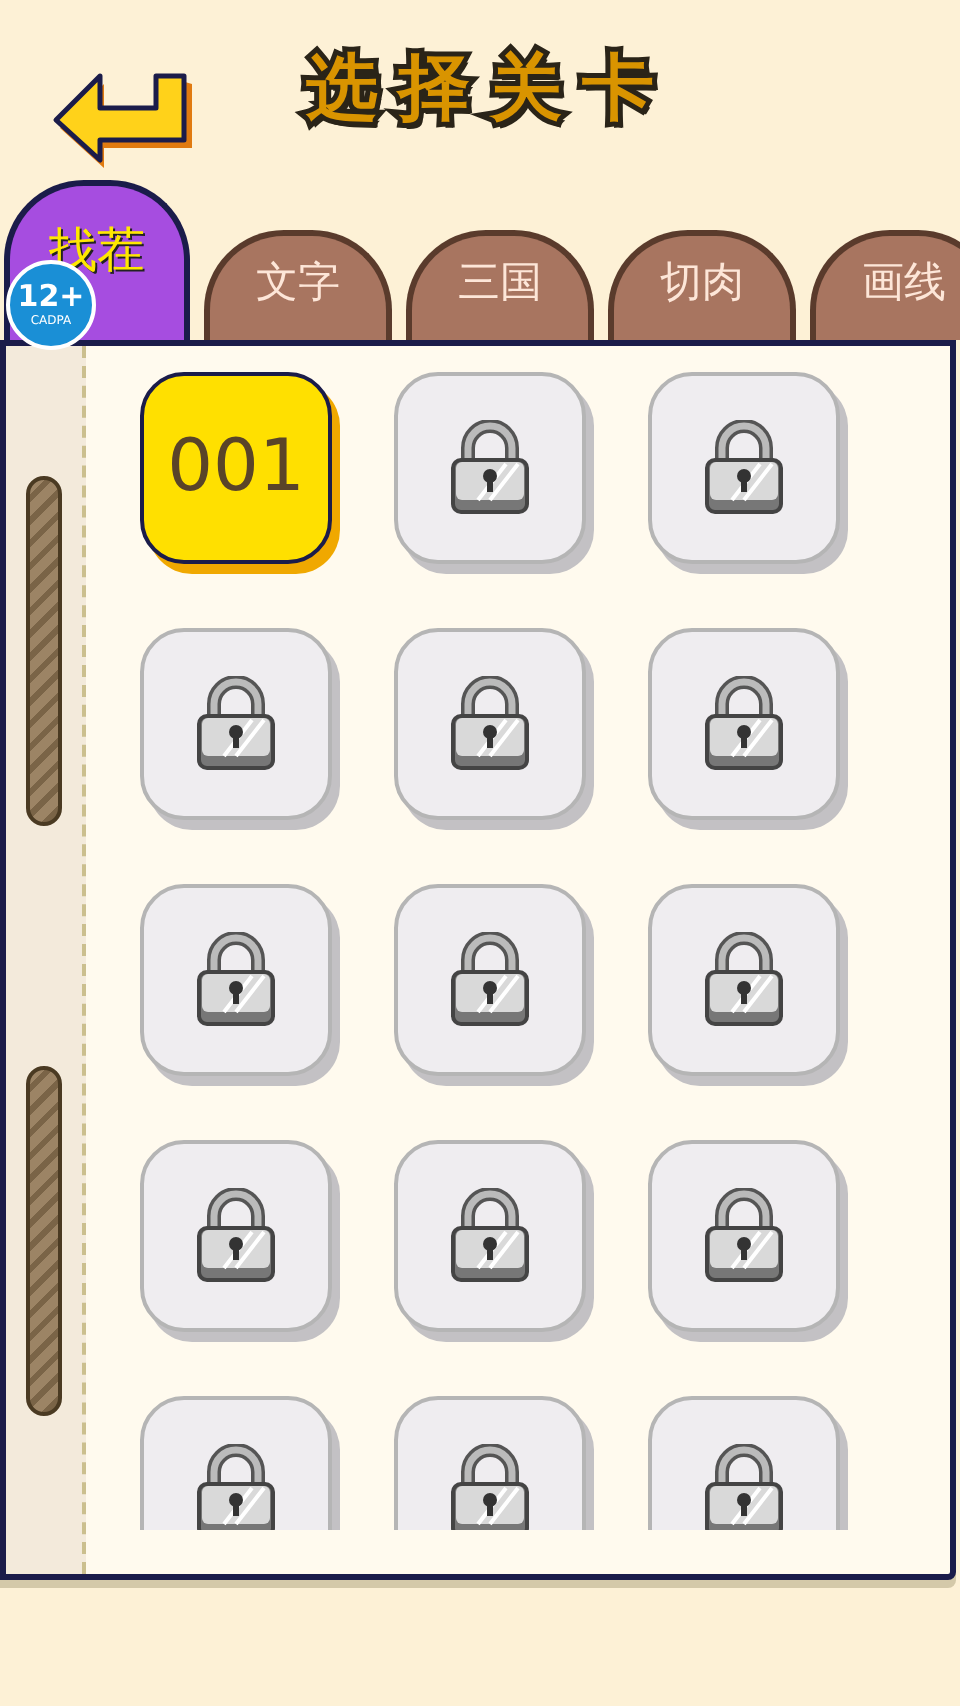  Describe the element at coordinates (500, 285) in the screenshot. I see `category-tab: 三国` at that location.